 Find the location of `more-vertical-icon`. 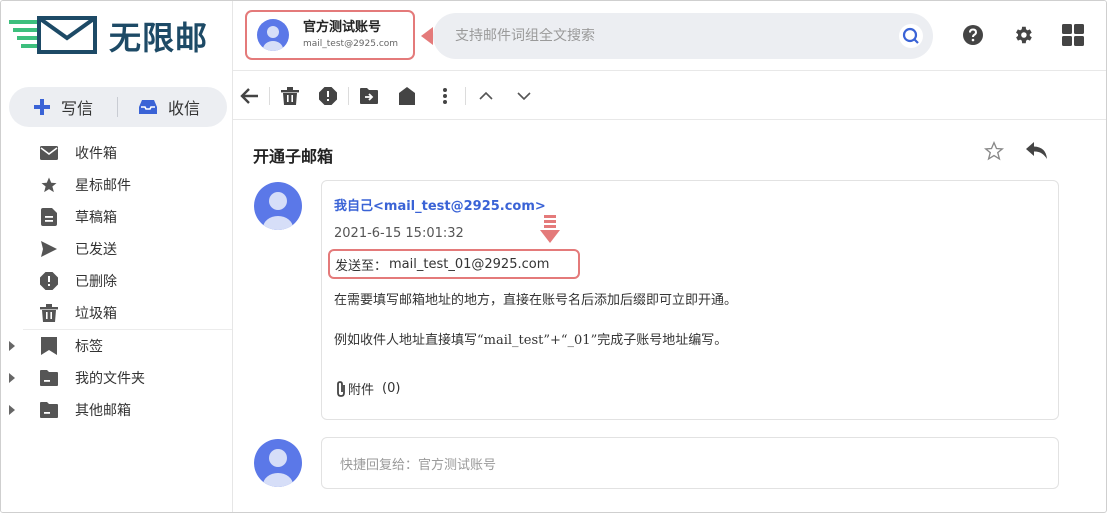

more-vertical-icon is located at coordinates (445, 95).